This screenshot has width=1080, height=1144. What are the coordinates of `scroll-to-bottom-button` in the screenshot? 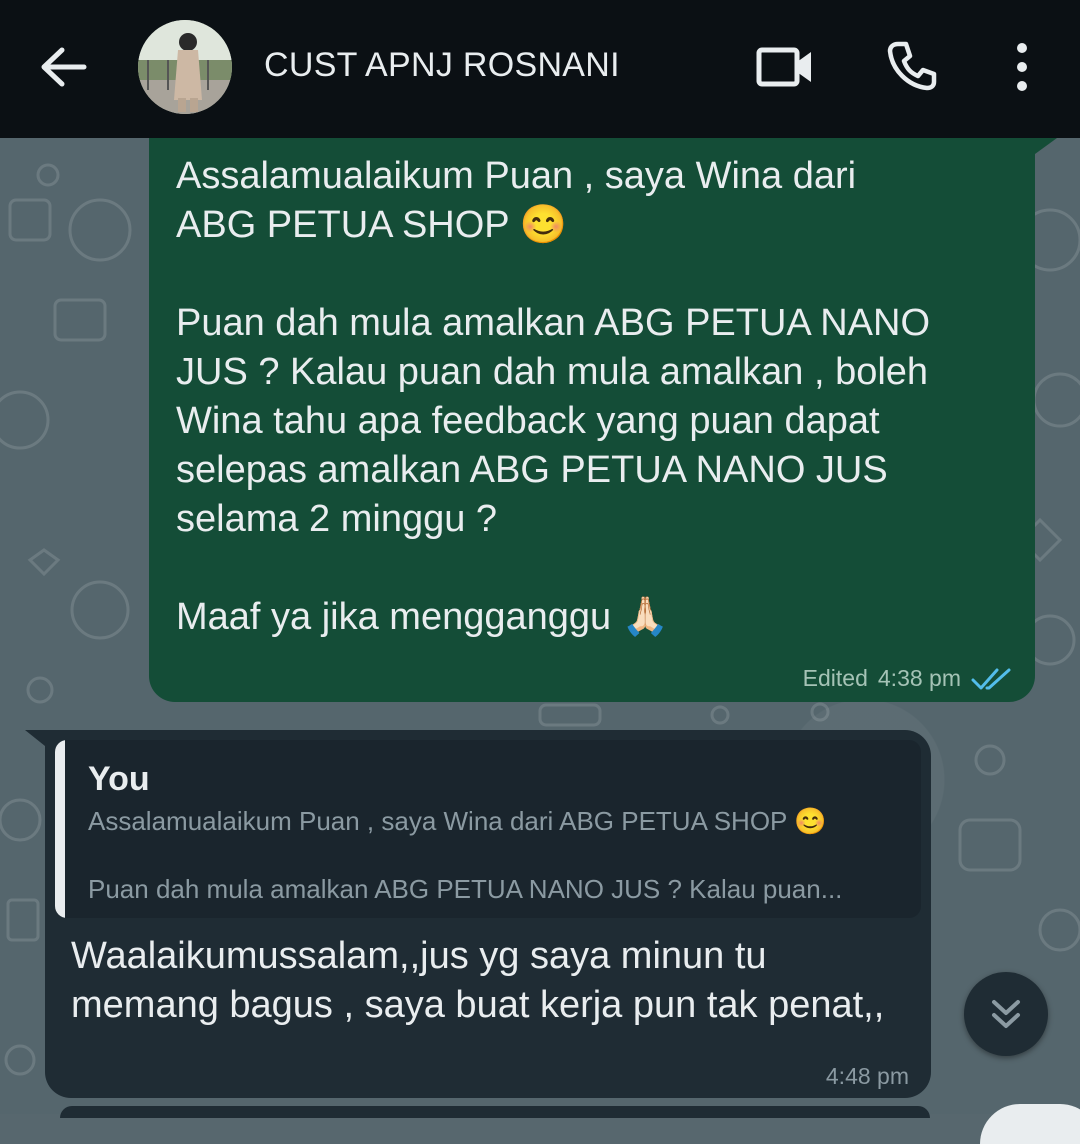 It's located at (1006, 1014).